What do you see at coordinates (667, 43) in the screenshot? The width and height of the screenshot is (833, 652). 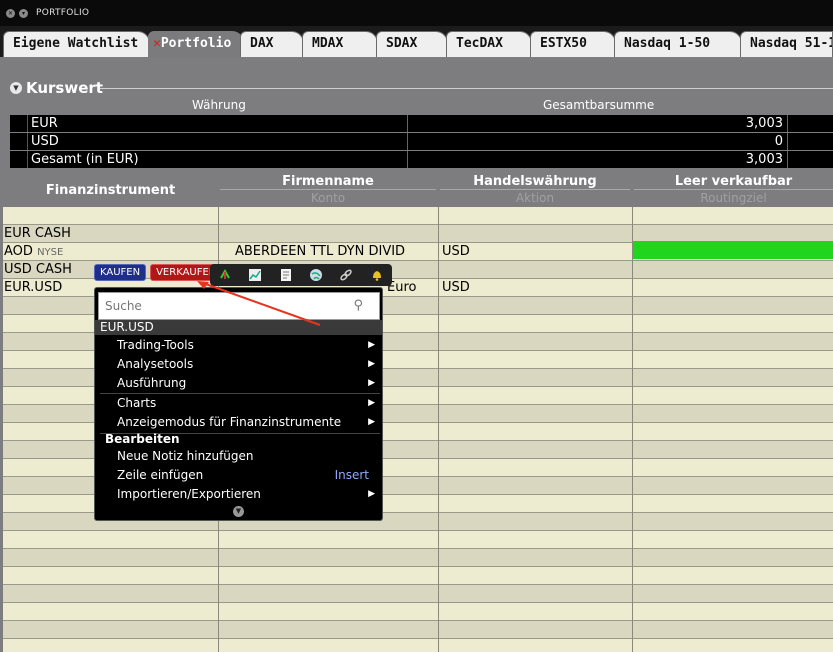 I see `tab-label: Nasdaq 1-50` at bounding box center [667, 43].